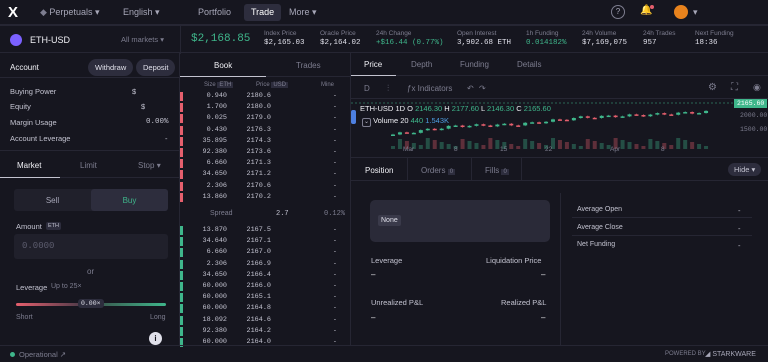 This screenshot has height=362, width=768. Describe the element at coordinates (734, 87) in the screenshot. I see `fullscreen-icon: ⛶` at that location.